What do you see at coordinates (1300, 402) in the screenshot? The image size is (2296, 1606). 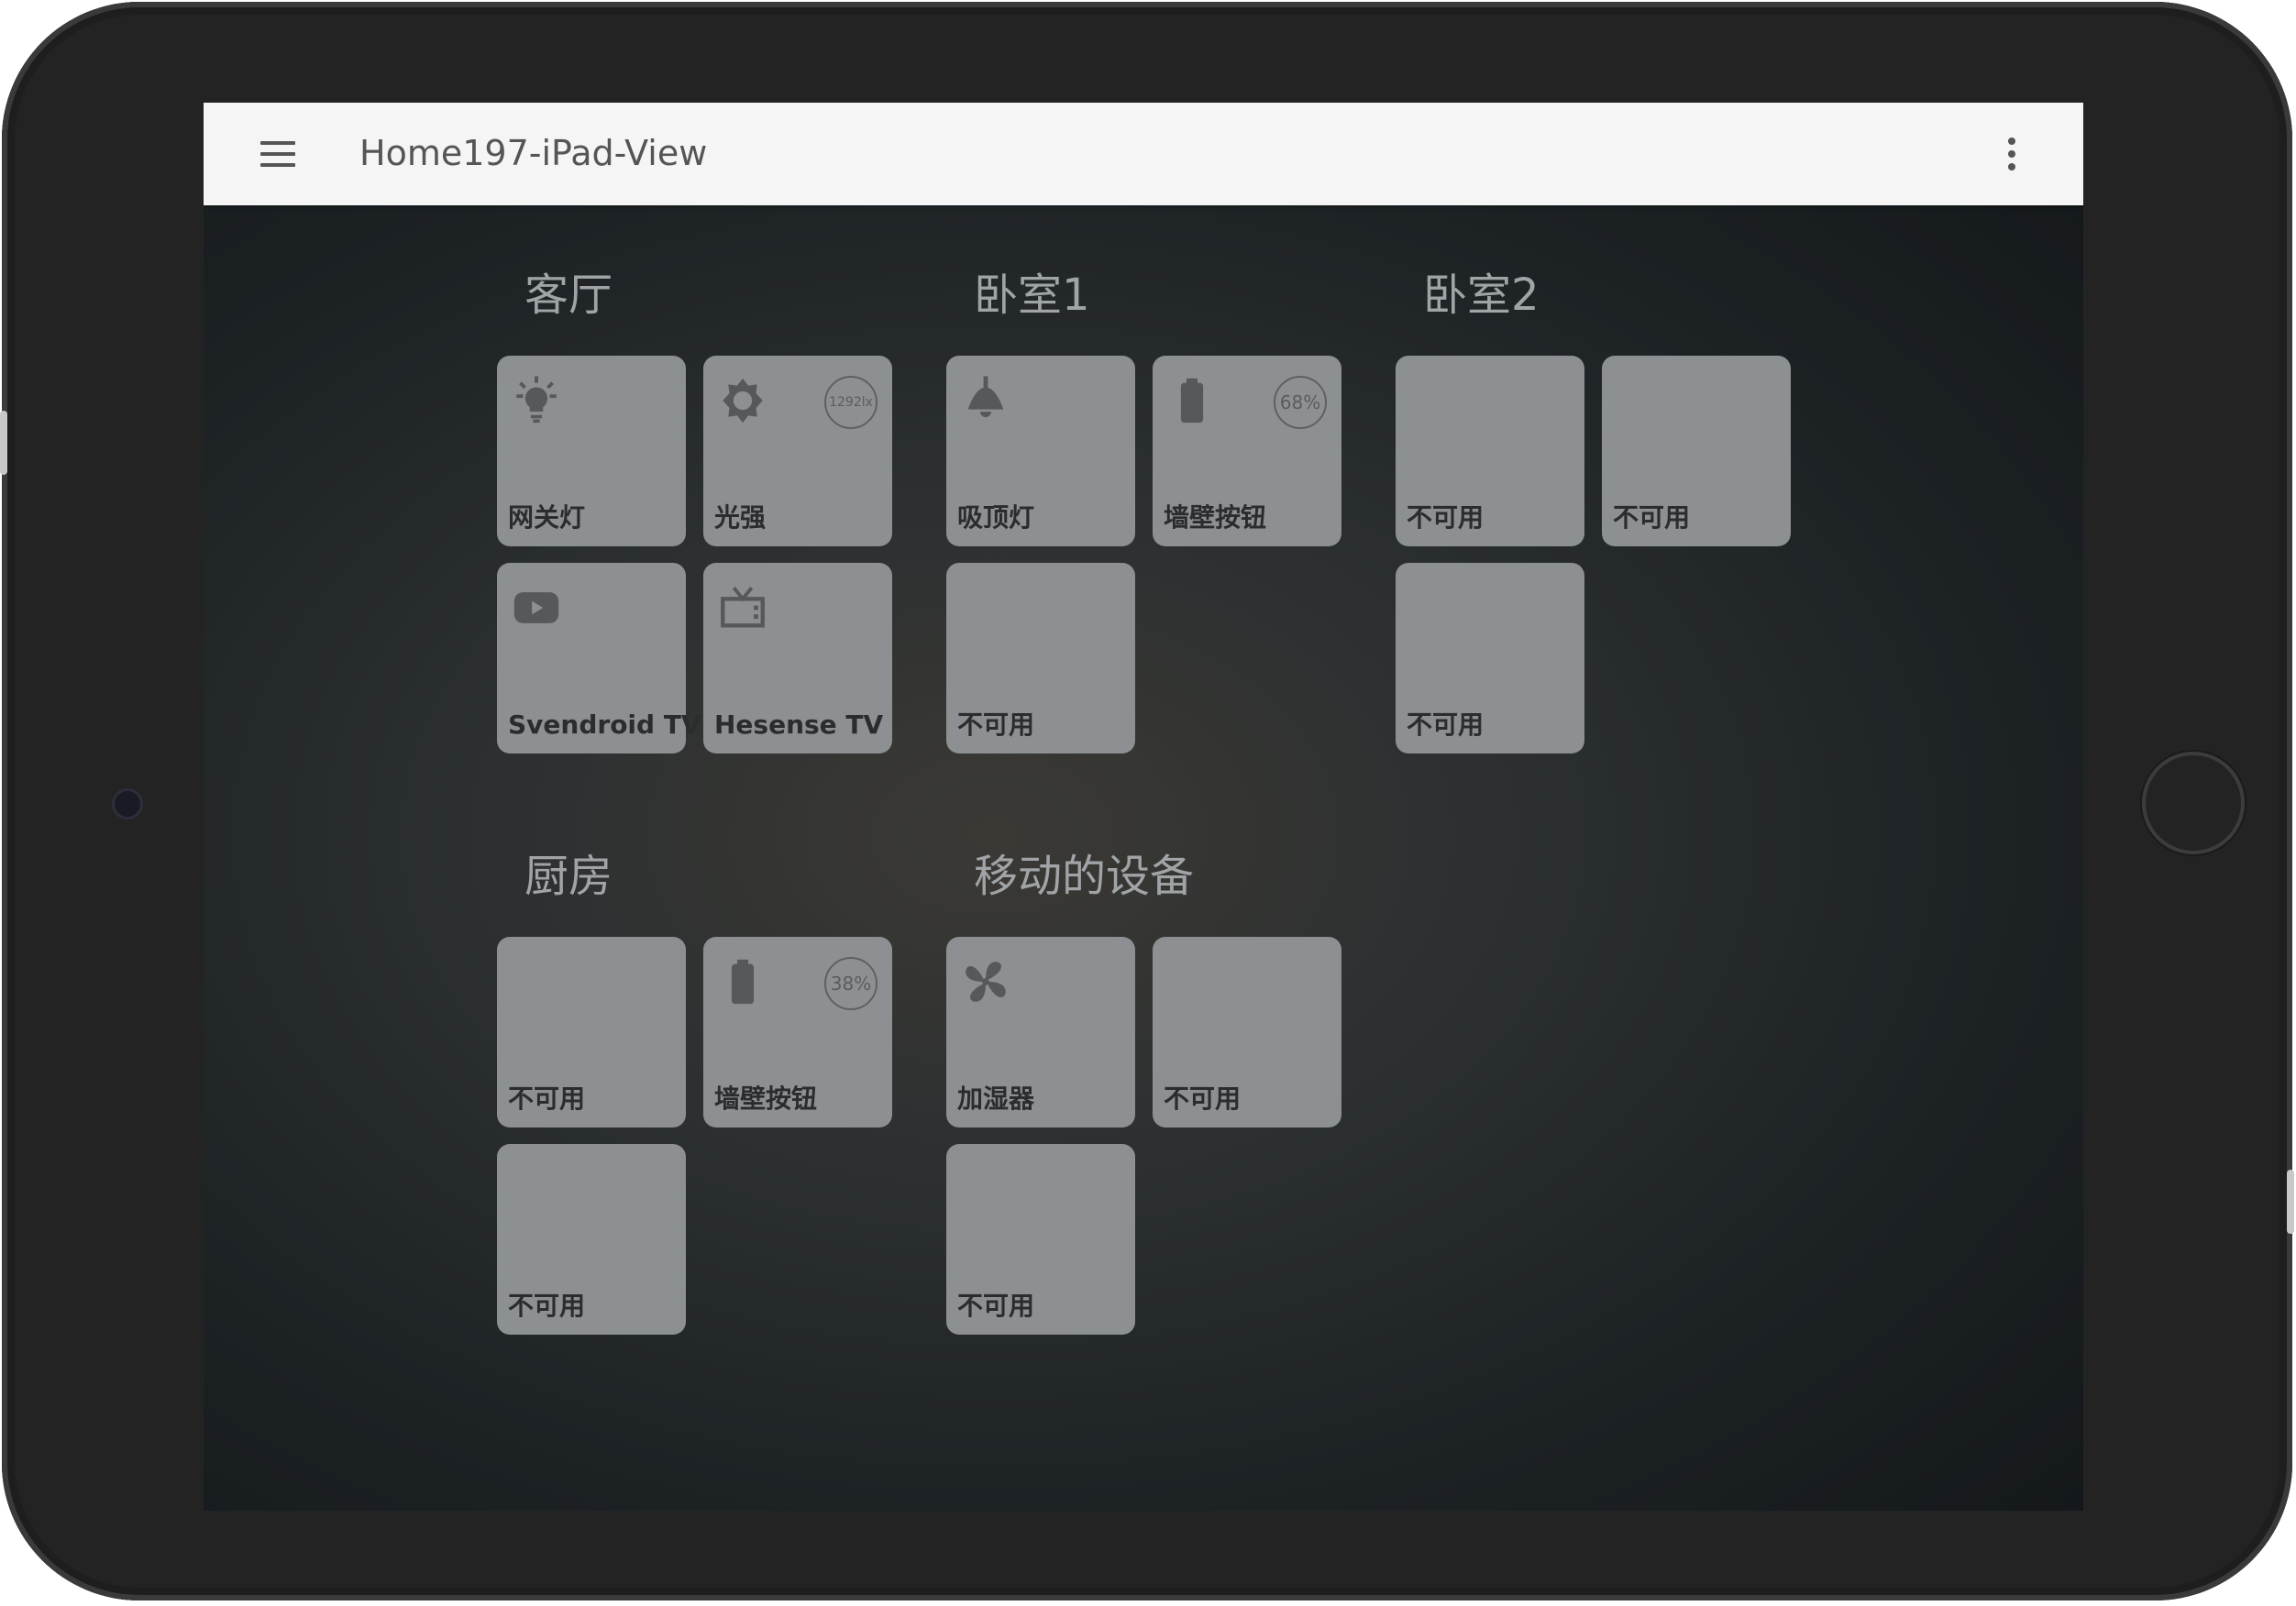 I see `battery-badge: 68%` at bounding box center [1300, 402].